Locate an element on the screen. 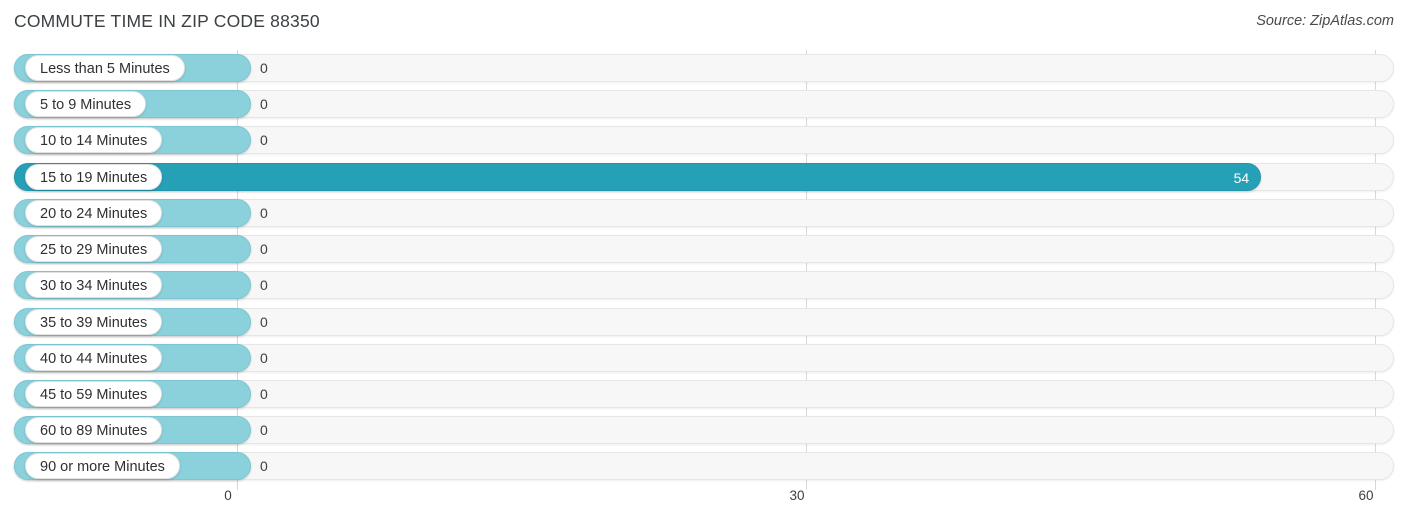  page-title: COMMUTE TIME IN ZIP CODE 88350 is located at coordinates (167, 21).